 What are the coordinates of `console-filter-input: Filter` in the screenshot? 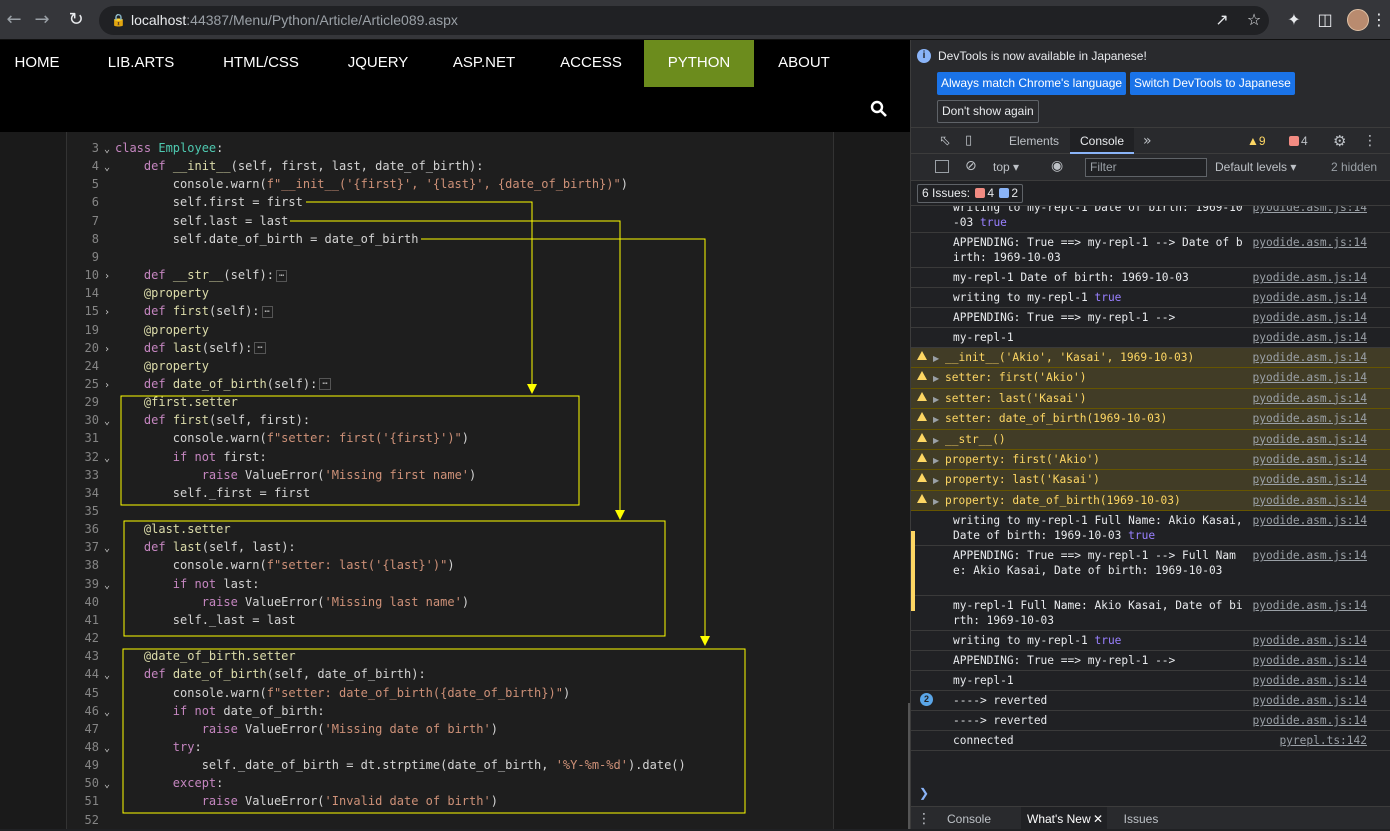 It's located at (1146, 167).